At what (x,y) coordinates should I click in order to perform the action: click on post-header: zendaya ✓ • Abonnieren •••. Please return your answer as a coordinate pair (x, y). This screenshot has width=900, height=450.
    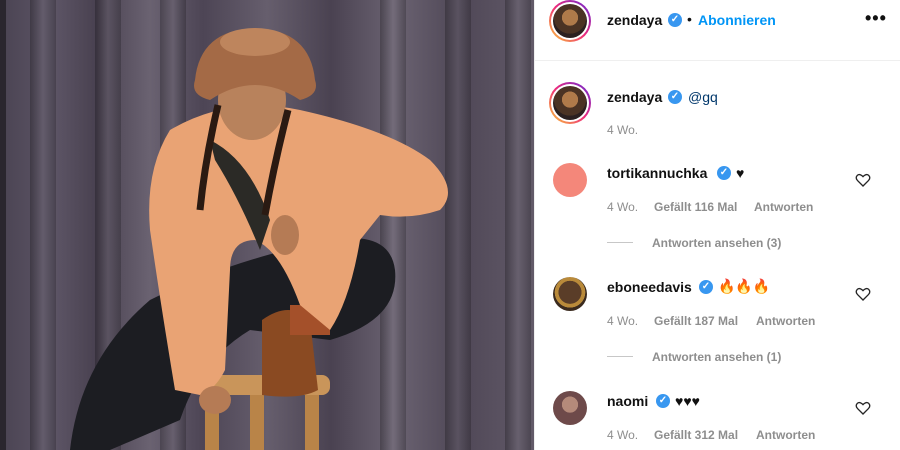
    Looking at the image, I should click on (717, 30).